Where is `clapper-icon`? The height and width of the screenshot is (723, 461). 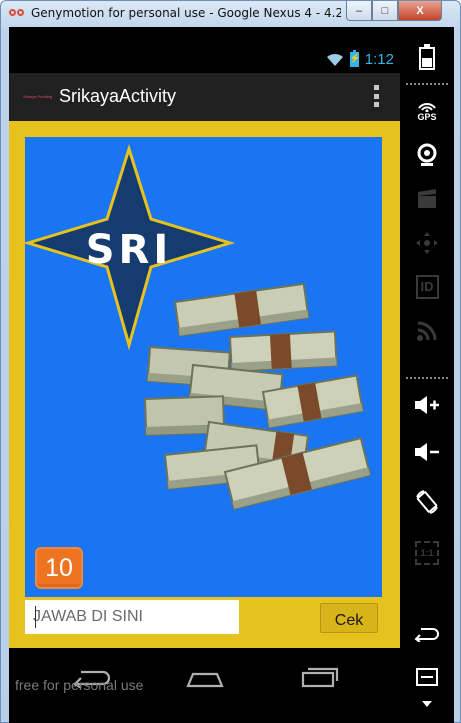
clapper-icon is located at coordinates (427, 198).